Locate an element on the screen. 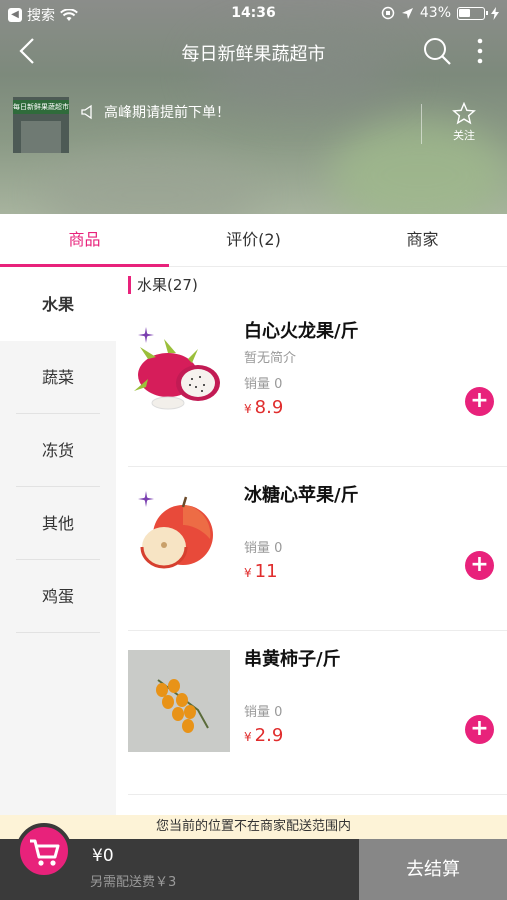 The image size is (507, 900). follow-label: 关注 is located at coordinates (464, 135).